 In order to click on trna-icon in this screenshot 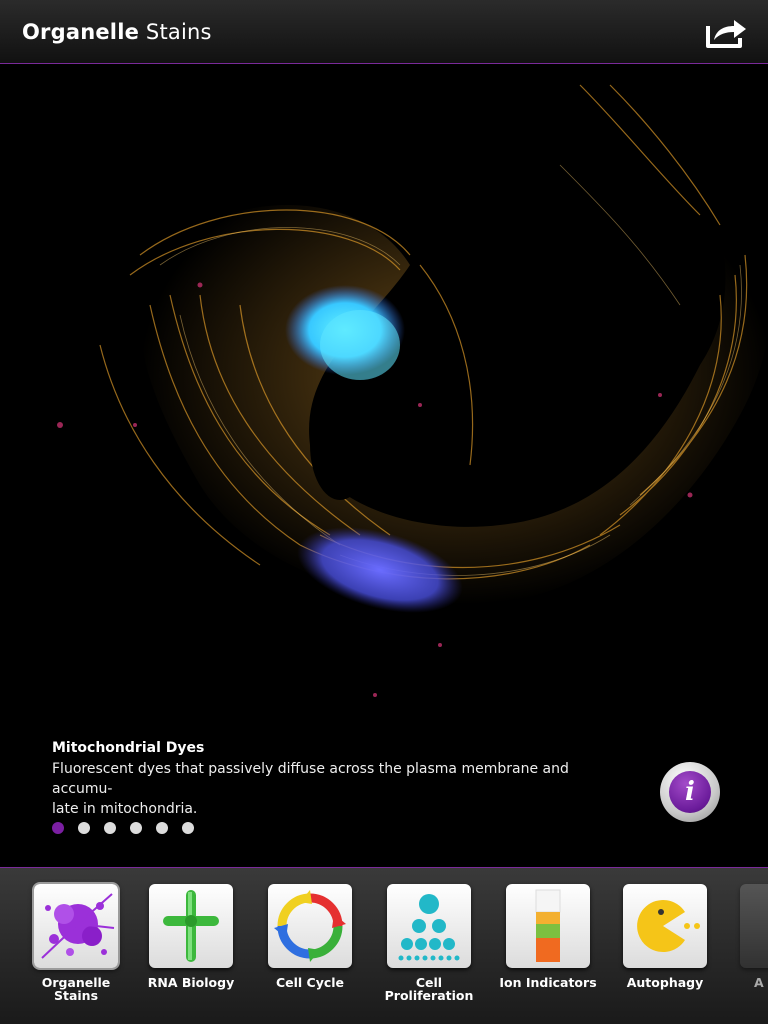, I will do `click(191, 926)`.